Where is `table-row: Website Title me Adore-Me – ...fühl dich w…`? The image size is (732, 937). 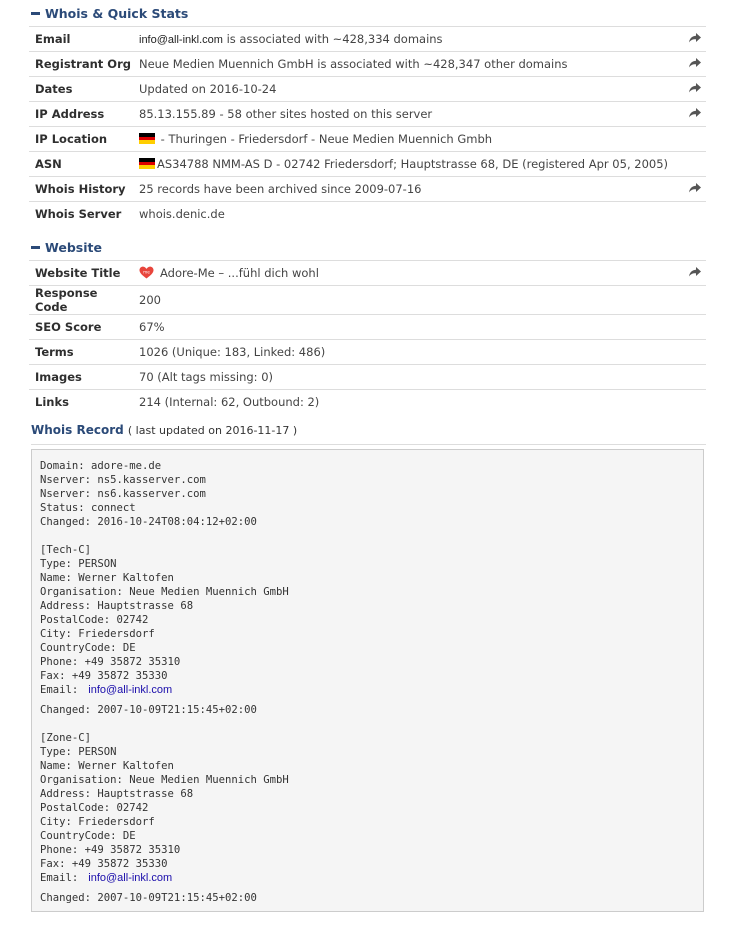
table-row: Website Title me Adore-Me – ...fühl dich w… is located at coordinates (367, 273).